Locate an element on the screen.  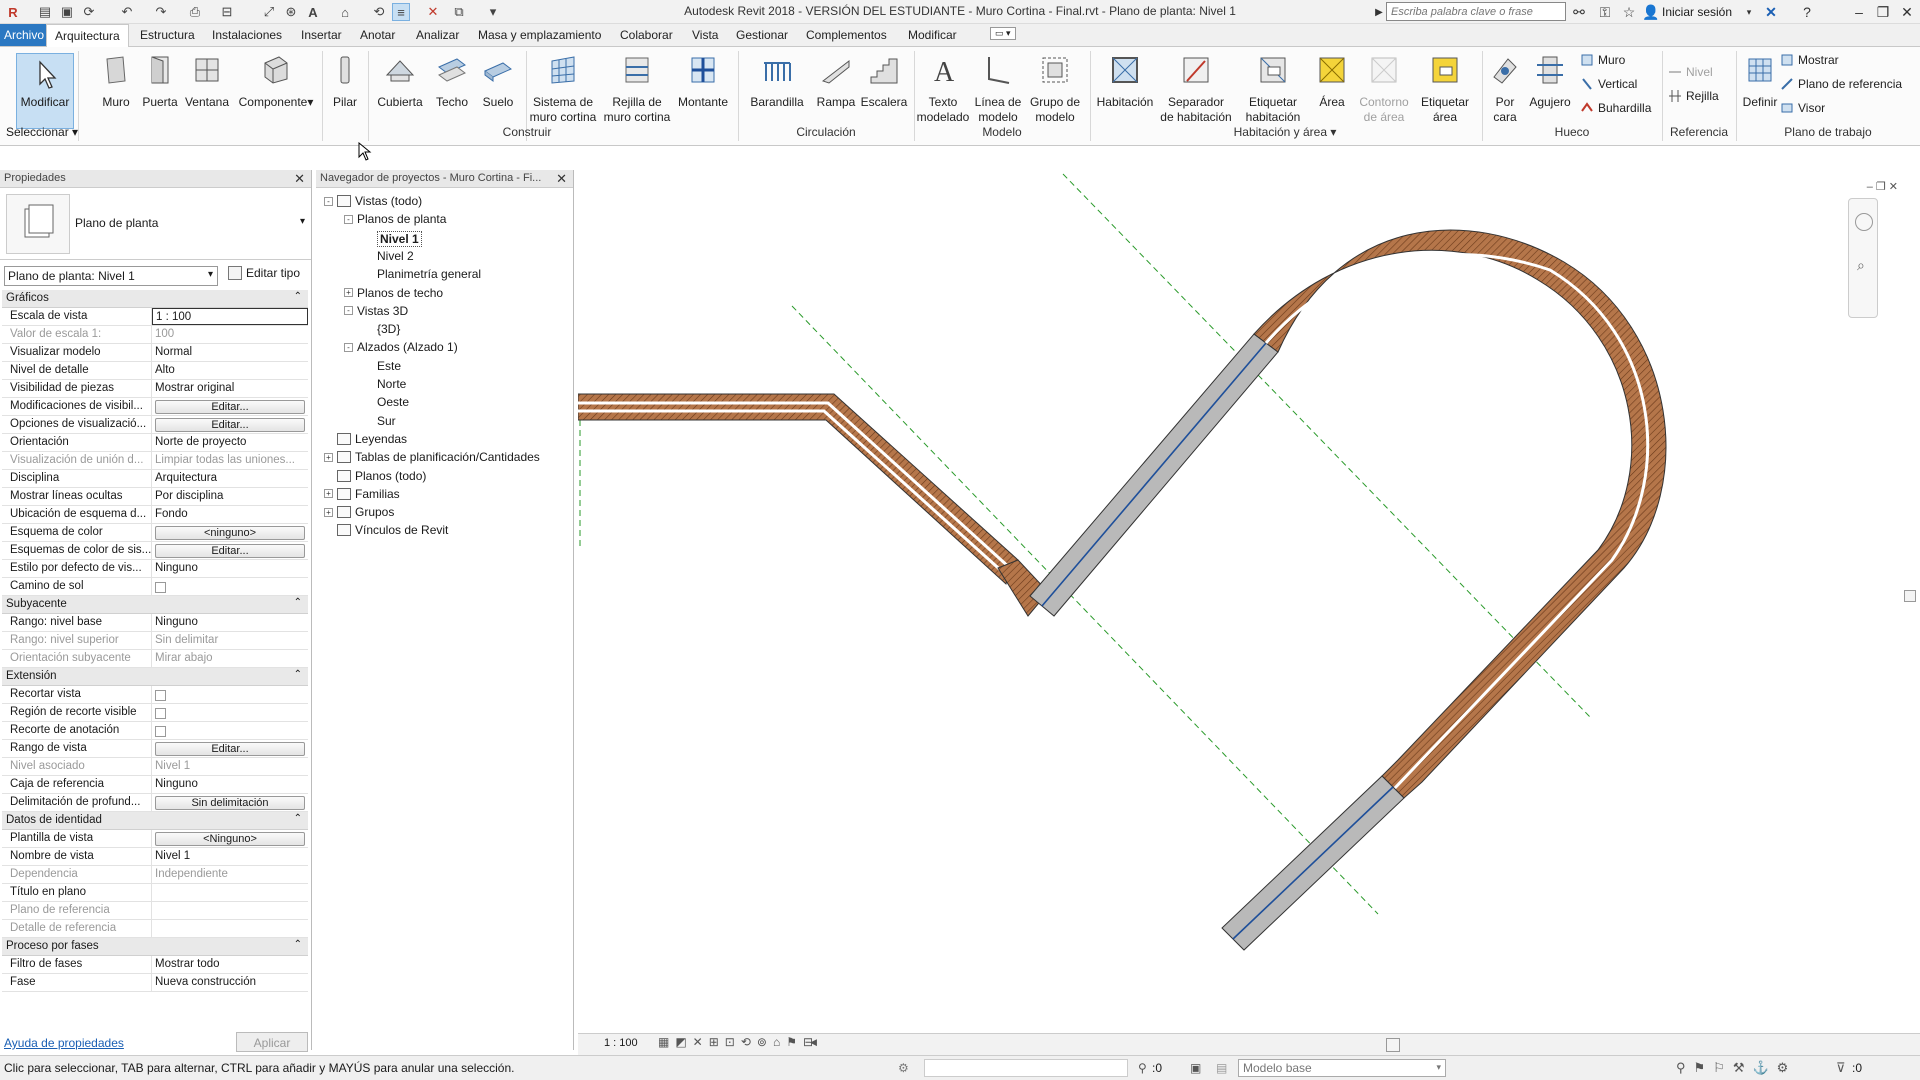
close-browser-icon: ✕ is located at coordinates (561, 179).